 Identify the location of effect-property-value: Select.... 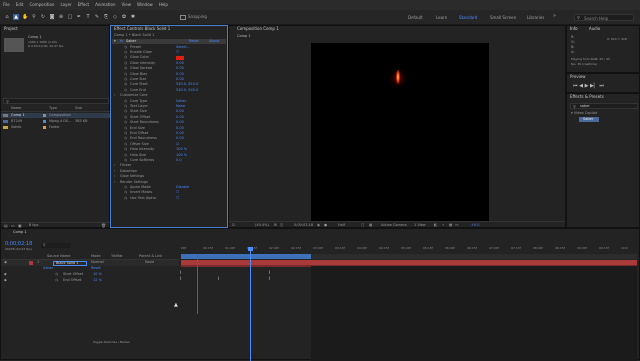
(183, 47).